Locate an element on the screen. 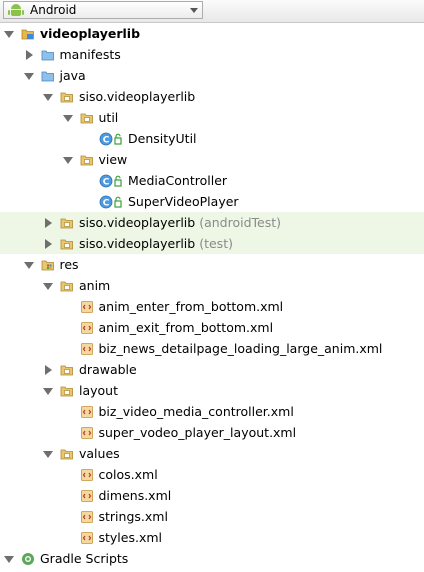 The height and width of the screenshot is (572, 424). source-set-suffix: (test) is located at coordinates (216, 243).